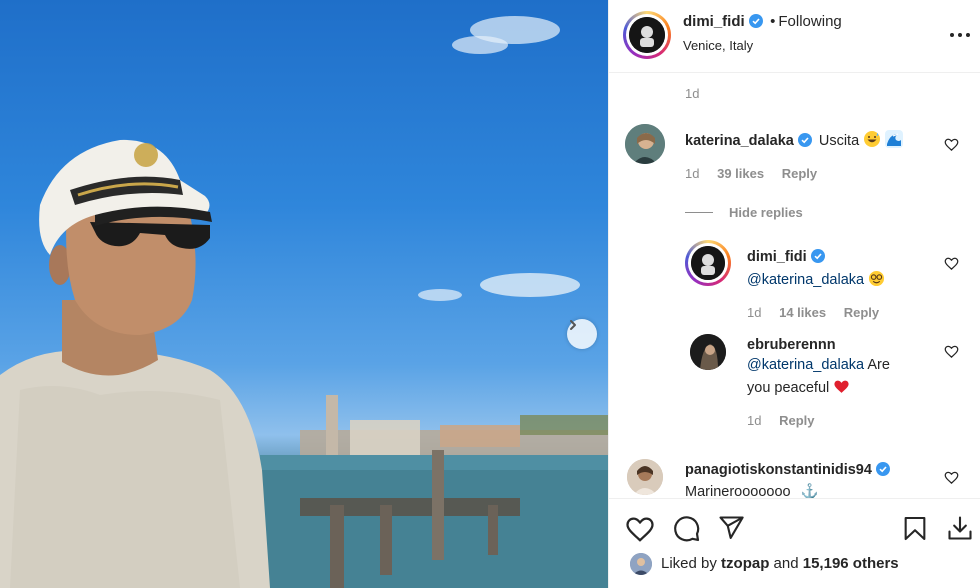 The height and width of the screenshot is (588, 980). I want to click on liked-by-user: tzopap, so click(745, 563).